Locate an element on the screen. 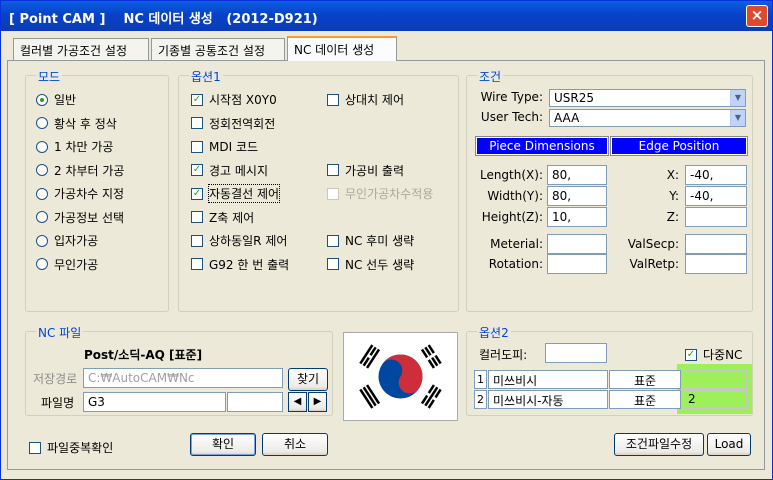 The height and width of the screenshot is (480, 773). dup-check-checkbox: 파일중복확인 is located at coordinates (71, 447).